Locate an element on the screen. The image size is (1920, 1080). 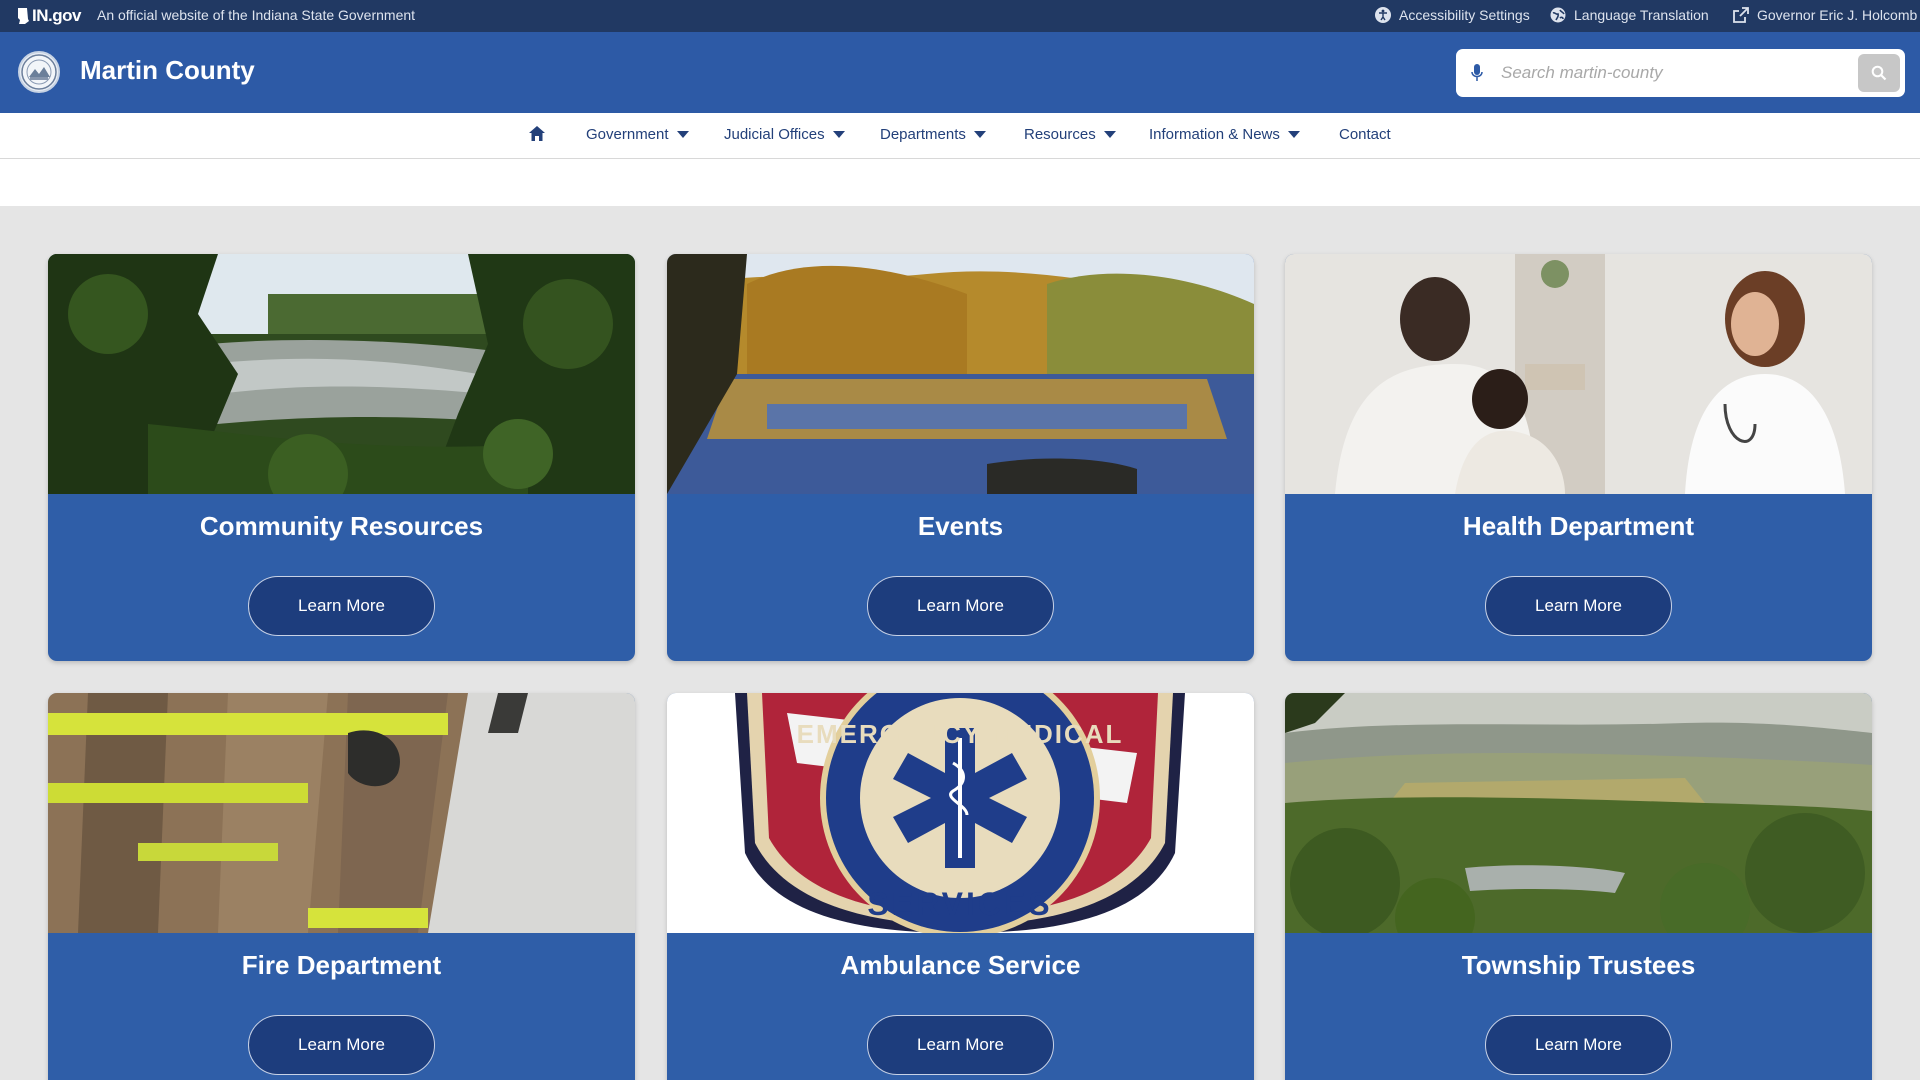
nav-item-label: Government is located at coordinates (627, 134).